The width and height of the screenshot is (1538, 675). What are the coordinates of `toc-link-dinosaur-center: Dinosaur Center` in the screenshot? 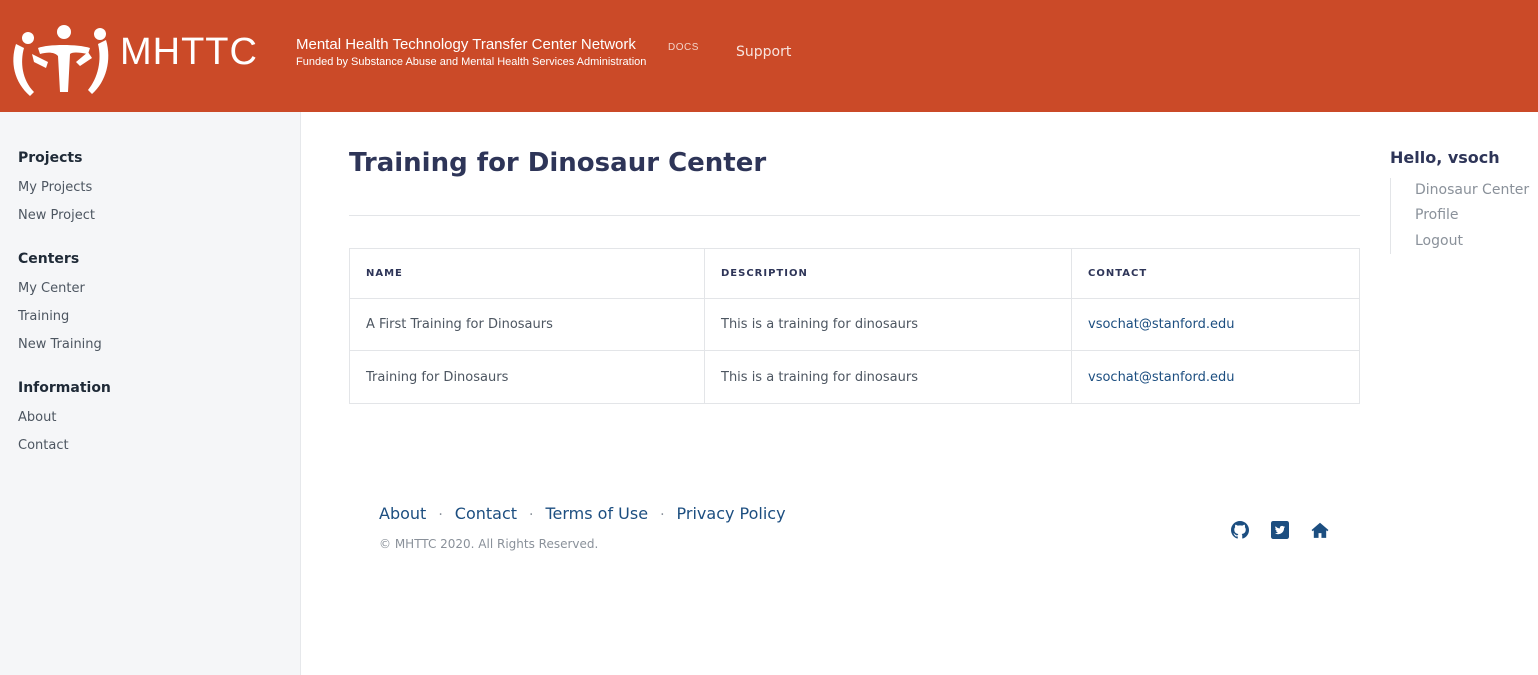 It's located at (1472, 190).